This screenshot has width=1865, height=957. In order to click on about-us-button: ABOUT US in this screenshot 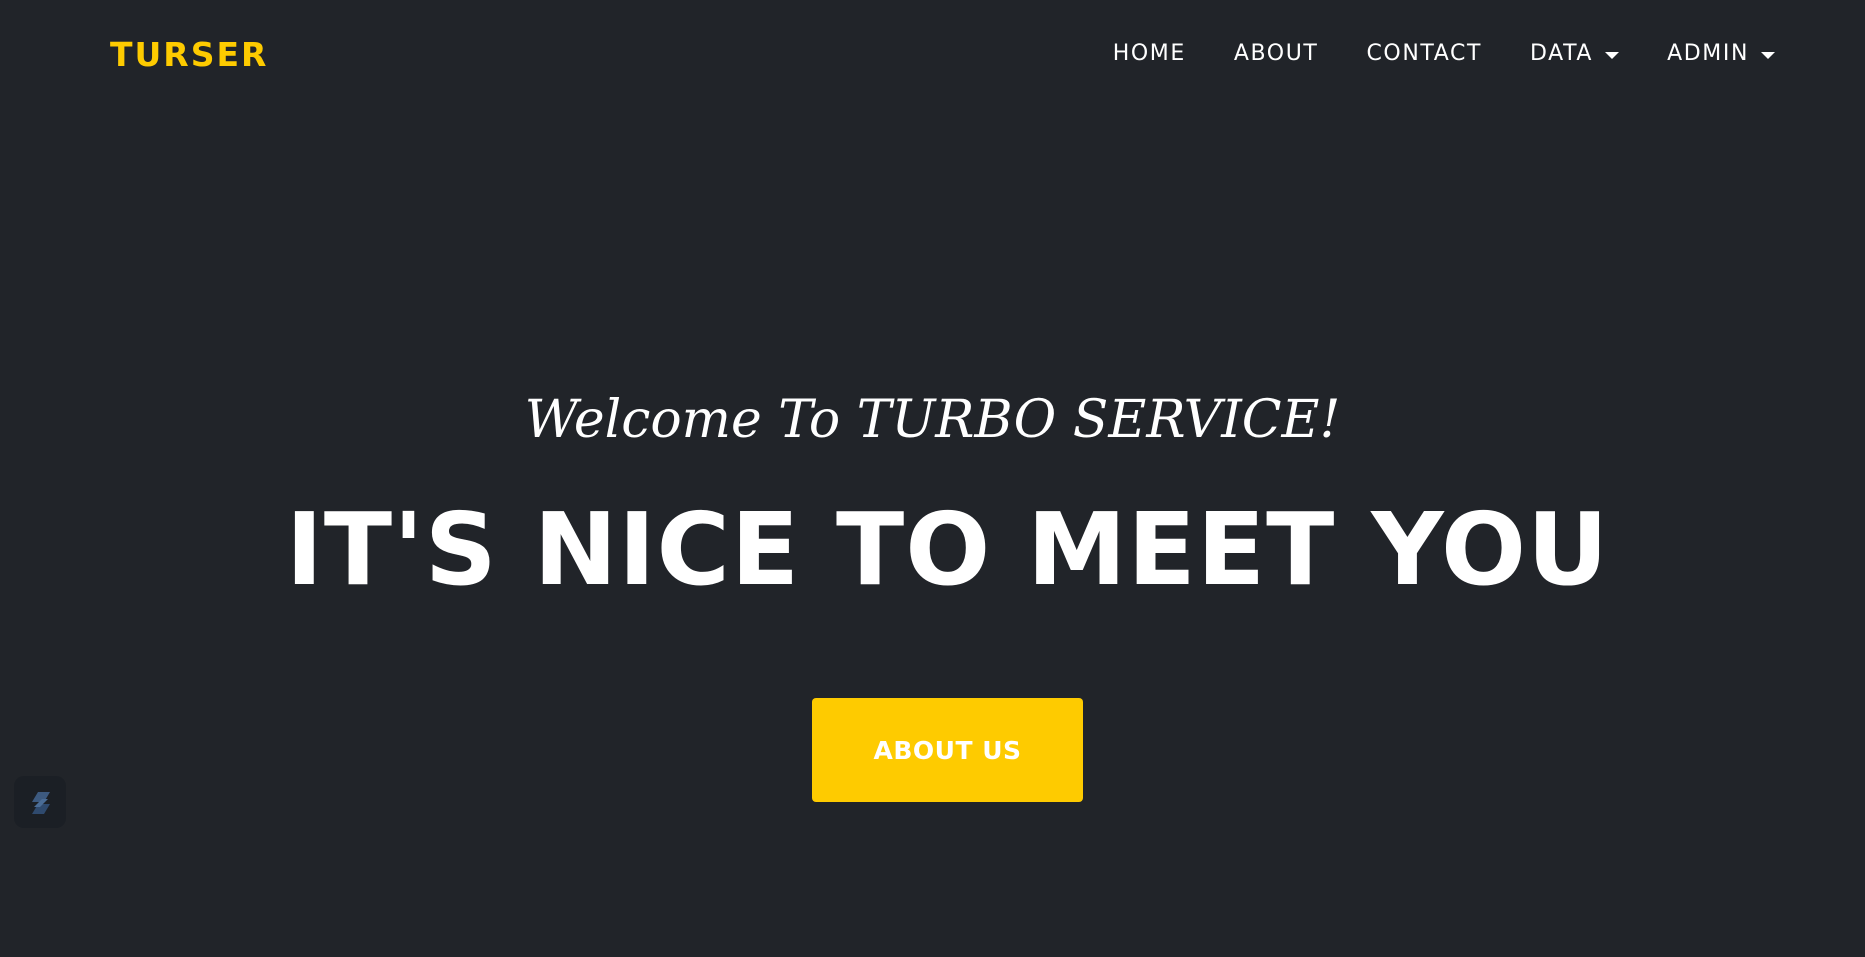, I will do `click(947, 750)`.